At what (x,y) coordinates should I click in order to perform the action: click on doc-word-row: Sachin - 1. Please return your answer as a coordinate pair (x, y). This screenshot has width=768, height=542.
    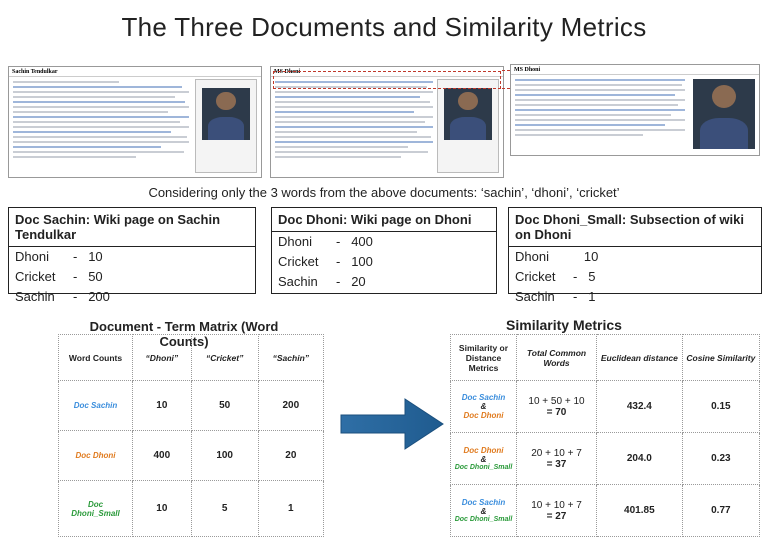
    Looking at the image, I should click on (555, 296).